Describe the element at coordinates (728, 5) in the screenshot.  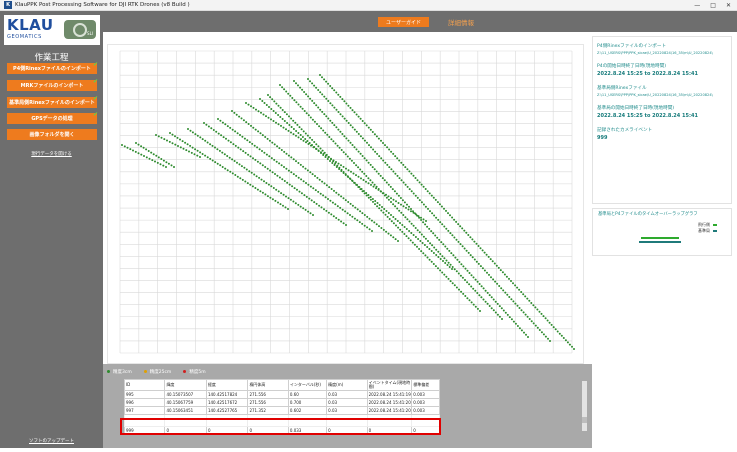
I see `close-button: ✕` at that location.